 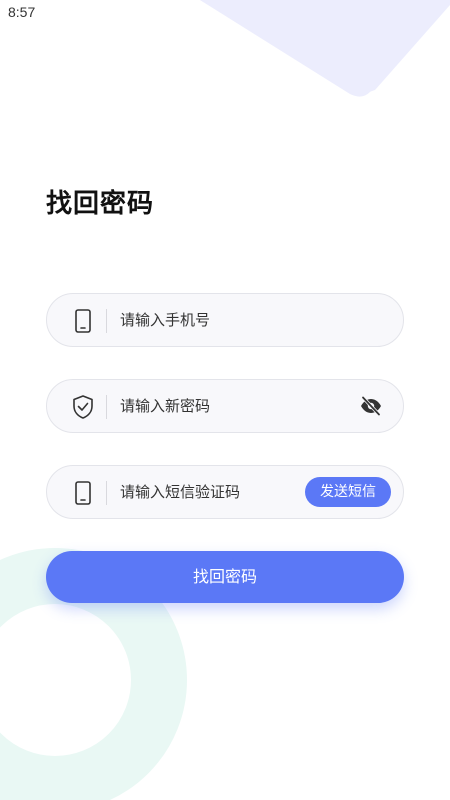 What do you see at coordinates (371, 406) in the screenshot?
I see `eye-off-icon` at bounding box center [371, 406].